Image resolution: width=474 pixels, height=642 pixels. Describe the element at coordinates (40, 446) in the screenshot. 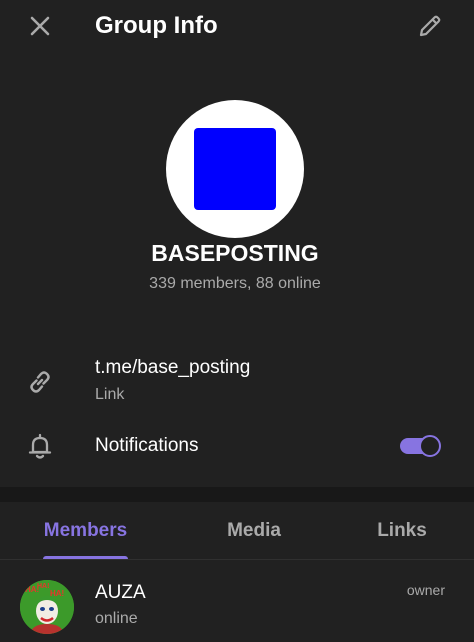

I see `bell-icon` at that location.